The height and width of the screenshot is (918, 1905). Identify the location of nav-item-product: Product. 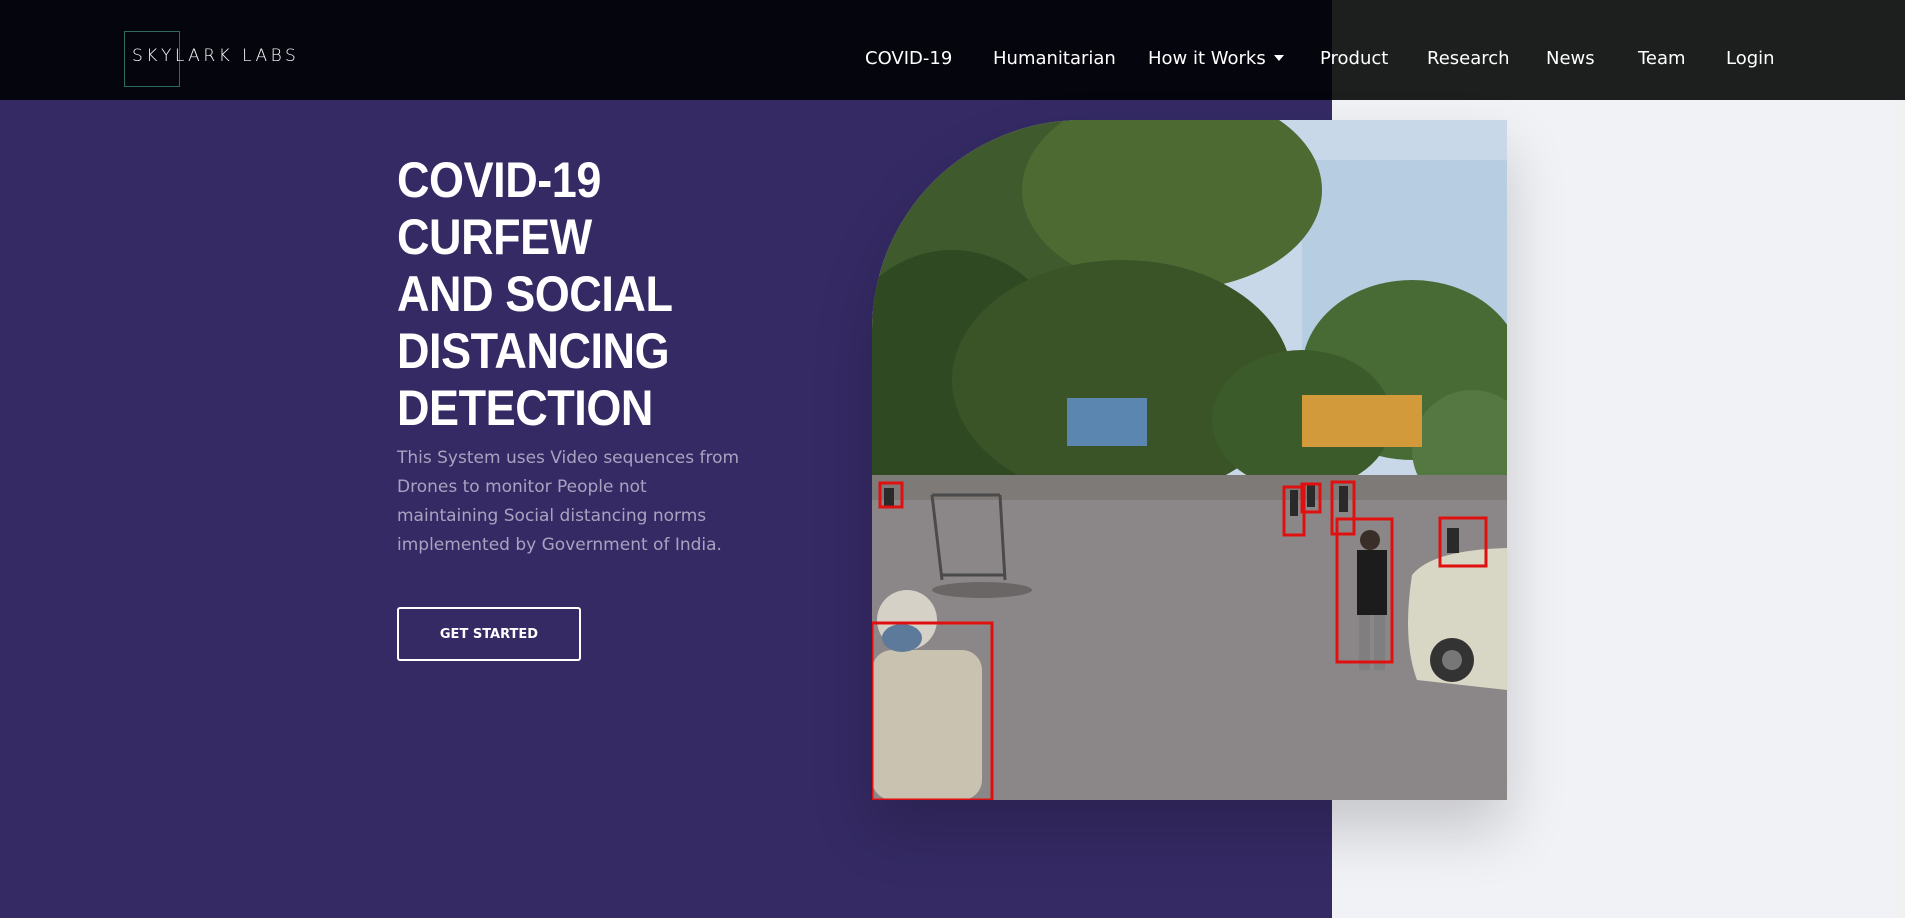
(1354, 58).